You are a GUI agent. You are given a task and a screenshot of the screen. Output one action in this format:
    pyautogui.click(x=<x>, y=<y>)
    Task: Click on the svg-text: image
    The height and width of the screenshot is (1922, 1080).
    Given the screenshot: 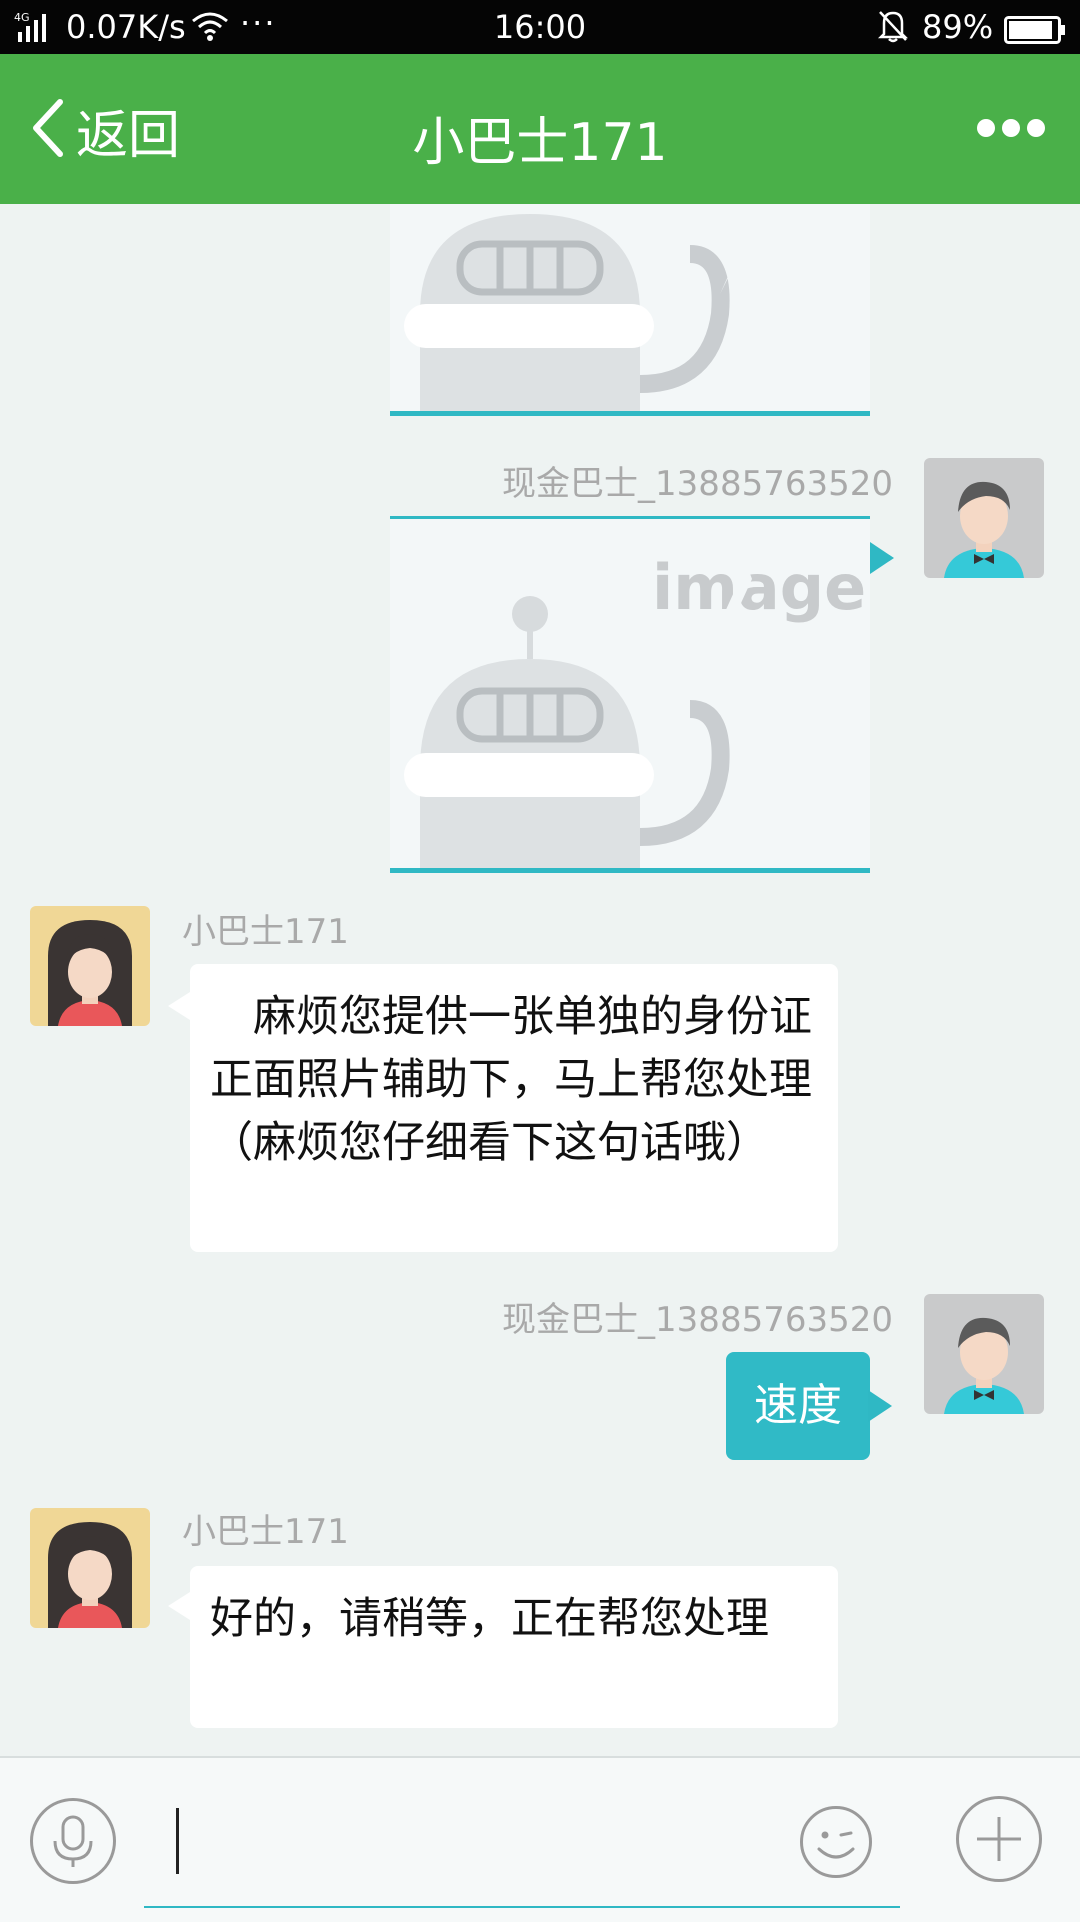 What is the action you would take?
    pyautogui.click(x=759, y=587)
    